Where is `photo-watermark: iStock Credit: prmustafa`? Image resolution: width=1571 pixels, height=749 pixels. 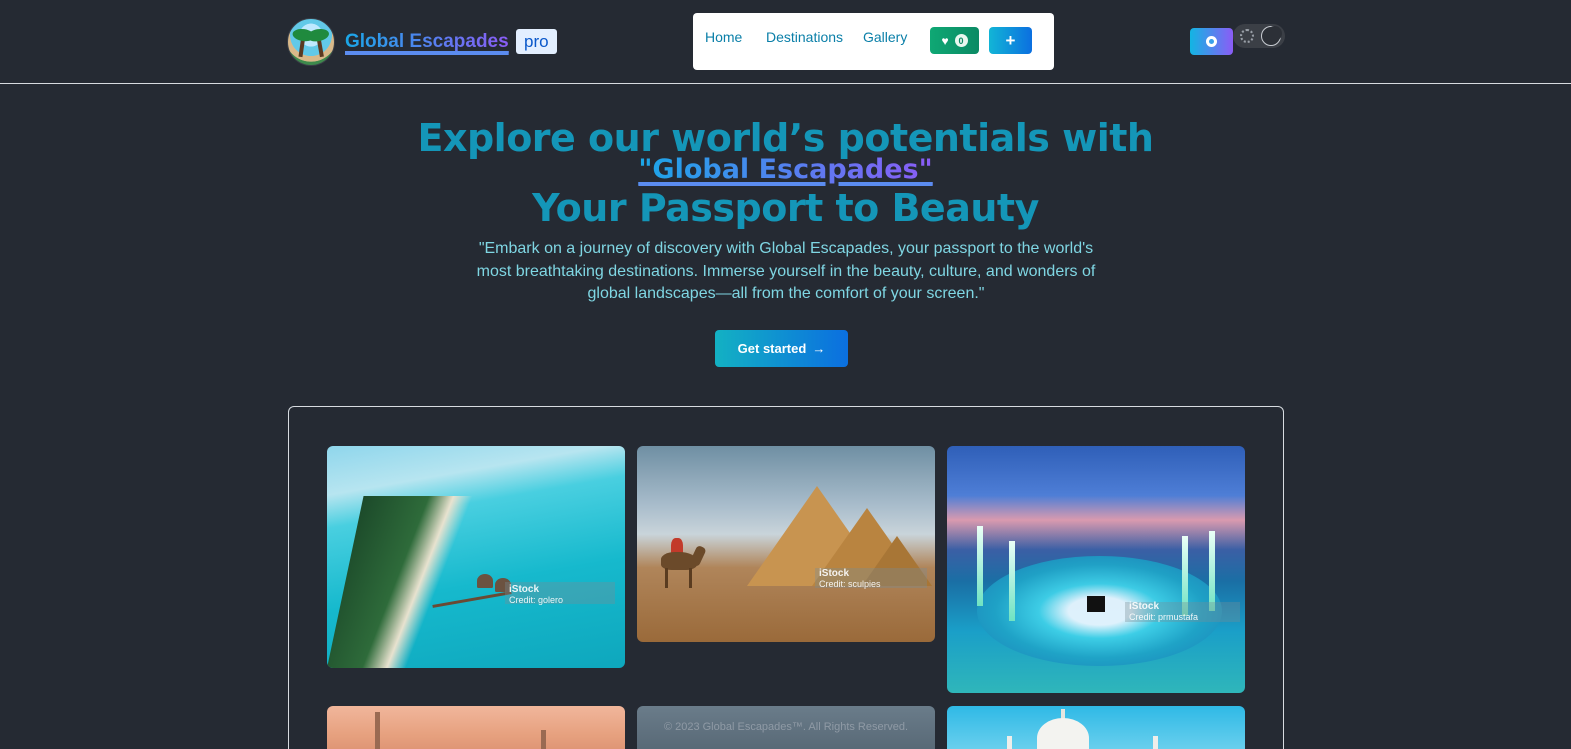
photo-watermark: iStock Credit: prmustafa is located at coordinates (1164, 612).